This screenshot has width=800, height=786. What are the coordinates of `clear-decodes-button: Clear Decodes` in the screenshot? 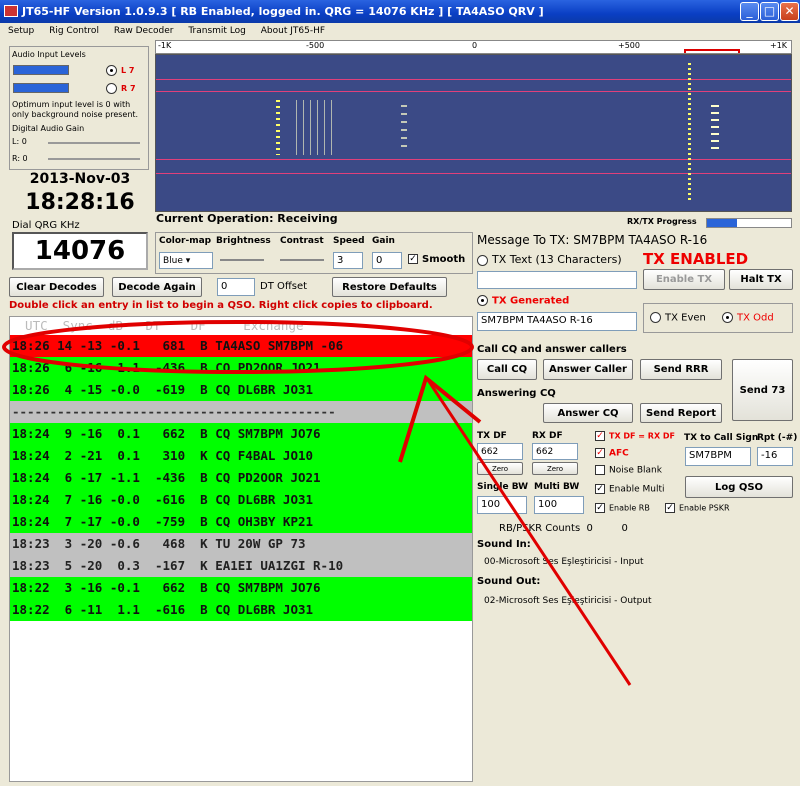 It's located at (56, 287).